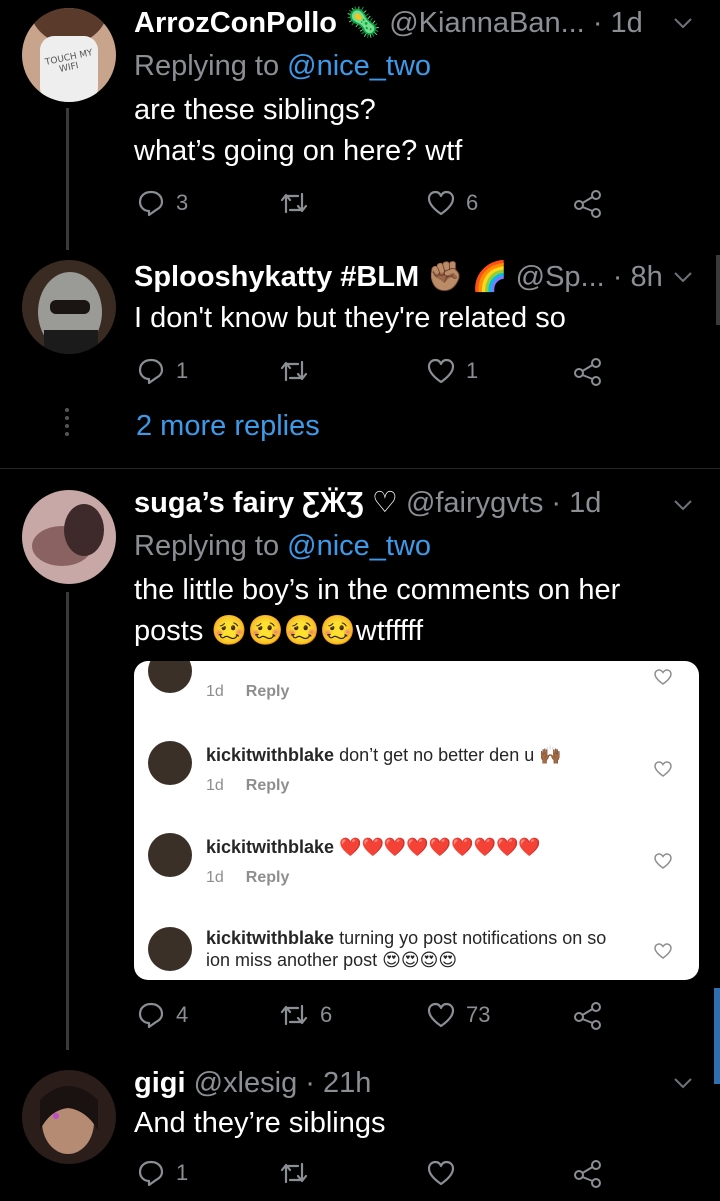  What do you see at coordinates (246, 1083) in the screenshot?
I see `handle: @xlesig` at bounding box center [246, 1083].